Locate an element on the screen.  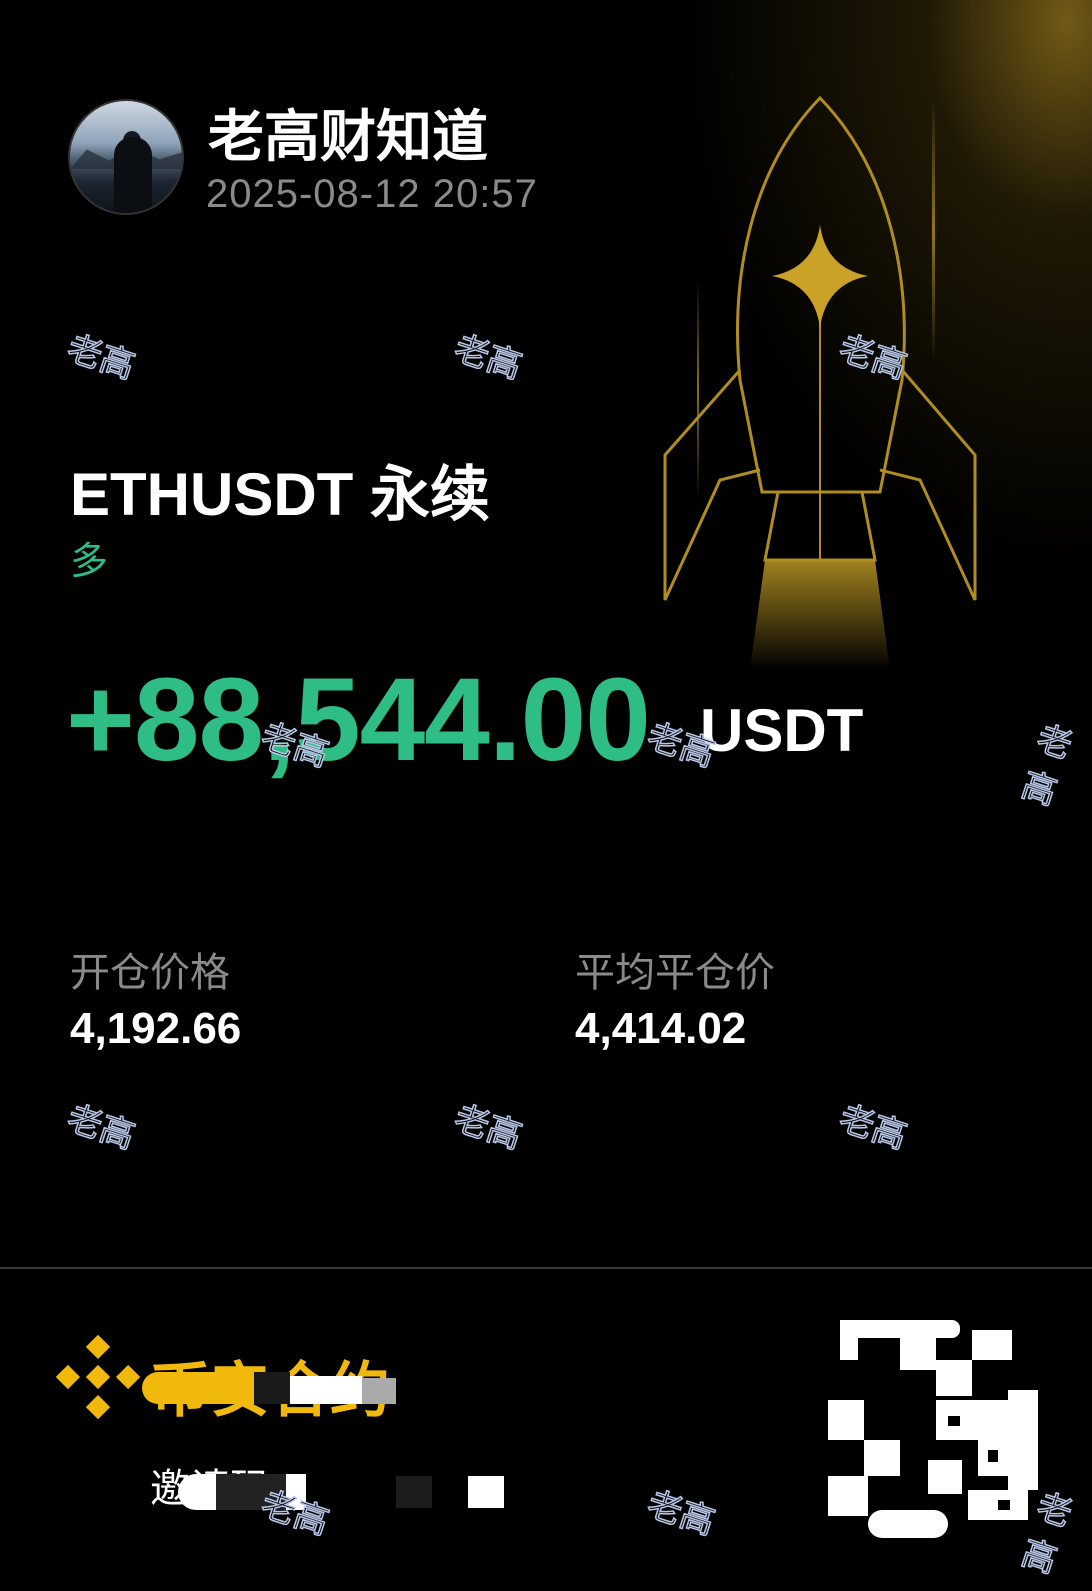
avatar is located at coordinates (126, 157).